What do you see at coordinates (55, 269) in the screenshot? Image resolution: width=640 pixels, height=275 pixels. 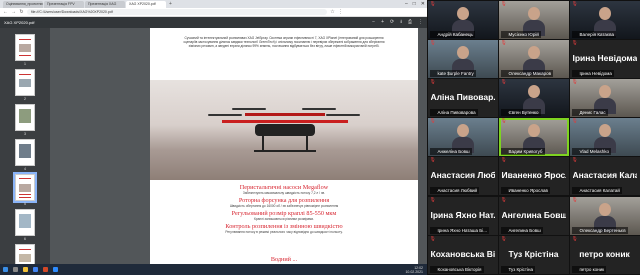 I see `zoom-icon` at bounding box center [55, 269].